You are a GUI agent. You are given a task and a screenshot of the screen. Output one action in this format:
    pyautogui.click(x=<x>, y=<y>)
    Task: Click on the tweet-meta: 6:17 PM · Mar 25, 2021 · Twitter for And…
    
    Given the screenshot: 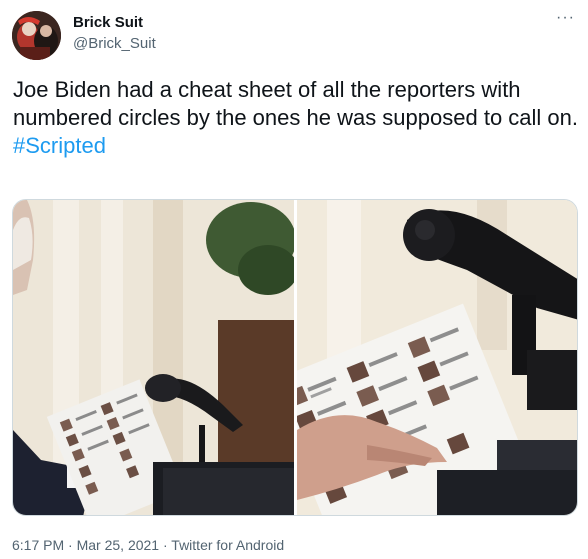 What is the action you would take?
    pyautogui.click(x=148, y=545)
    